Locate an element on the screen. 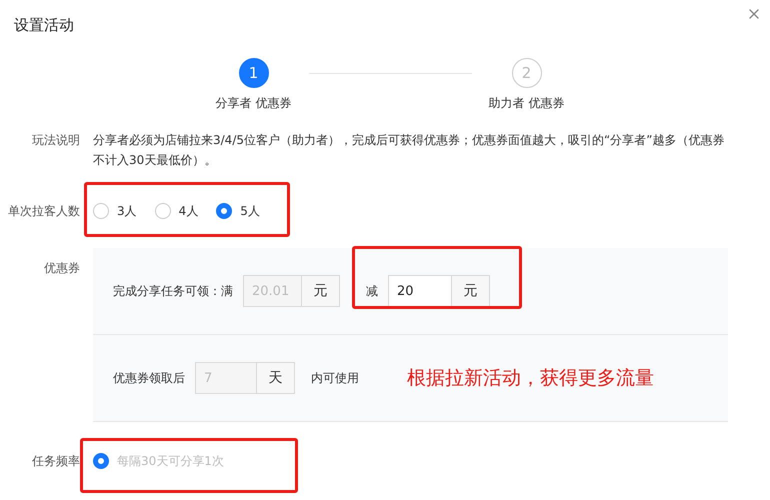 This screenshot has height=500, width=770. step-number: 1 is located at coordinates (253, 73).